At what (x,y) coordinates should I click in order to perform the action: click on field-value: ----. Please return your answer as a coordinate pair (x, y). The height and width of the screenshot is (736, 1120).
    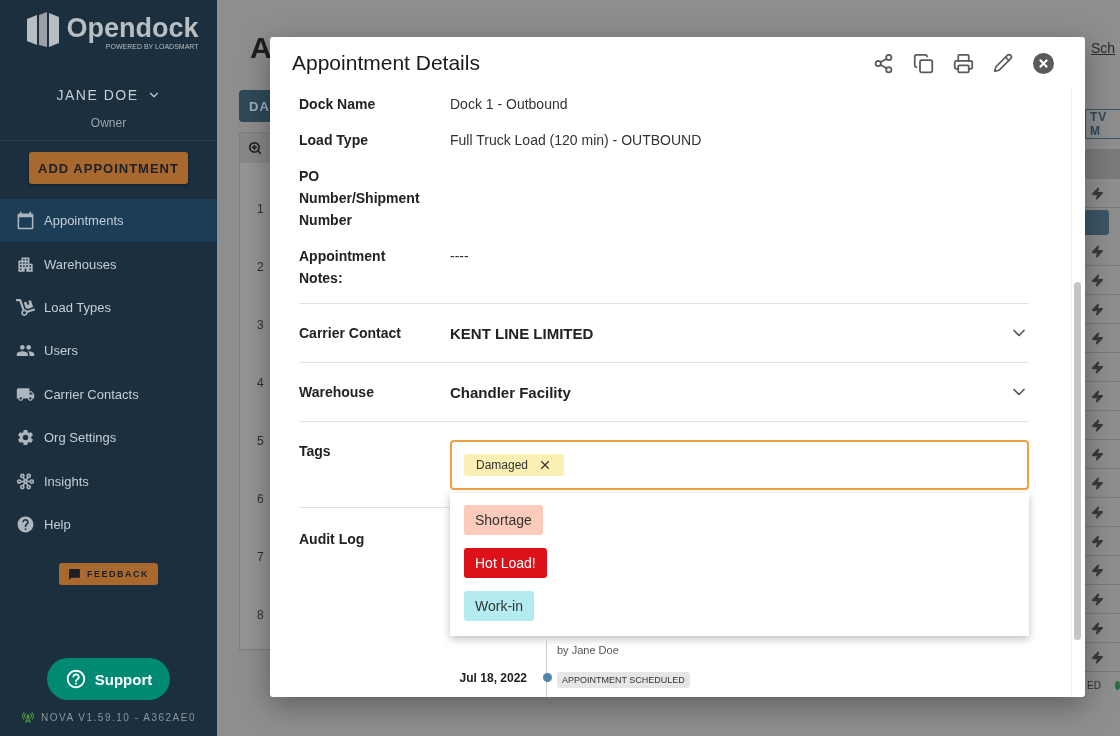
    Looking at the image, I should click on (459, 256).